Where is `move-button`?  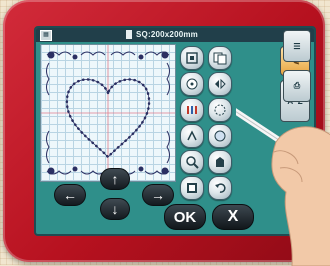 move-button is located at coordinates (192, 136).